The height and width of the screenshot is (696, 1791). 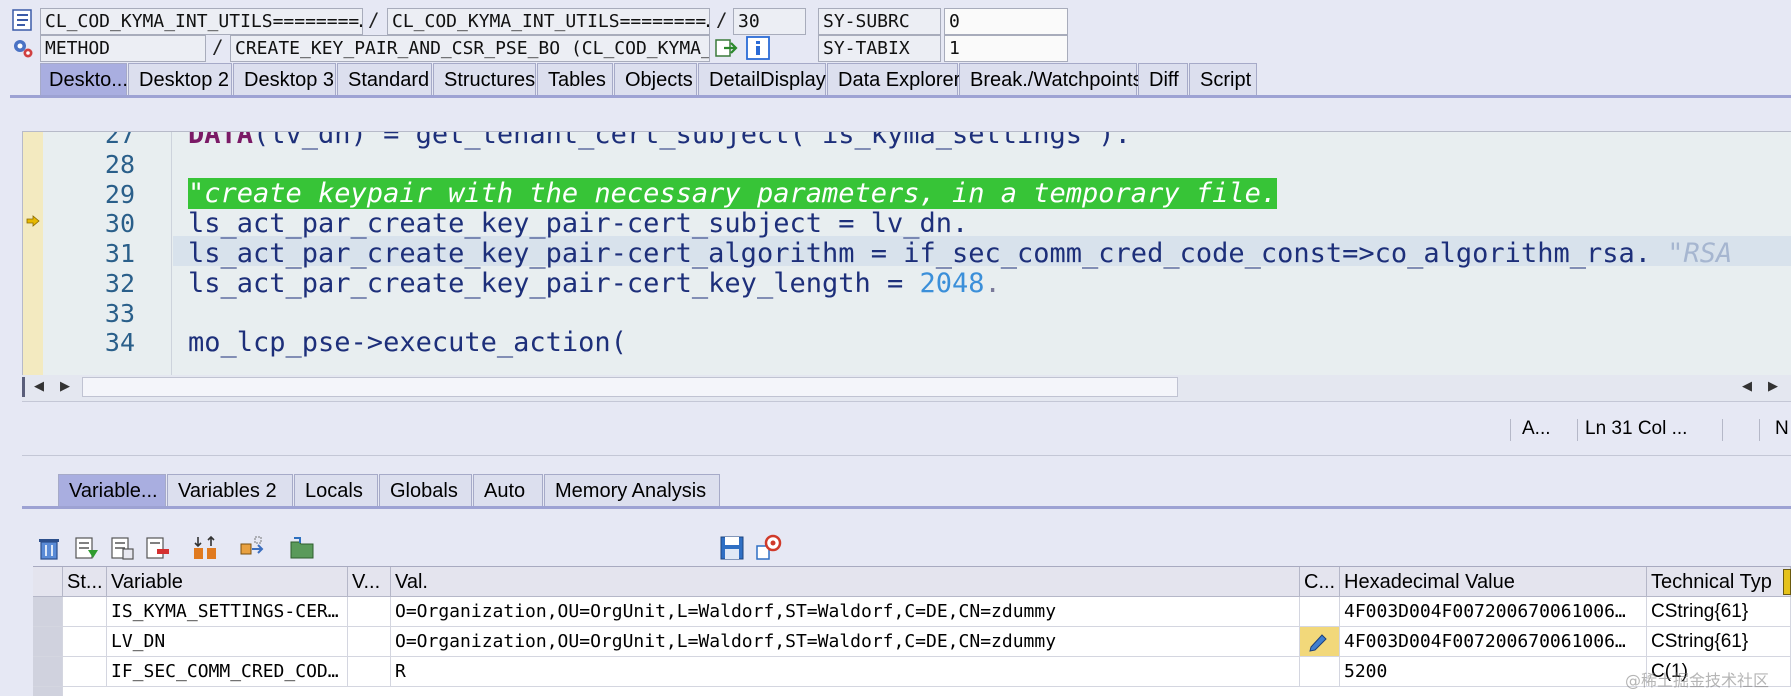 What do you see at coordinates (732, 548) in the screenshot?
I see `save-icon` at bounding box center [732, 548].